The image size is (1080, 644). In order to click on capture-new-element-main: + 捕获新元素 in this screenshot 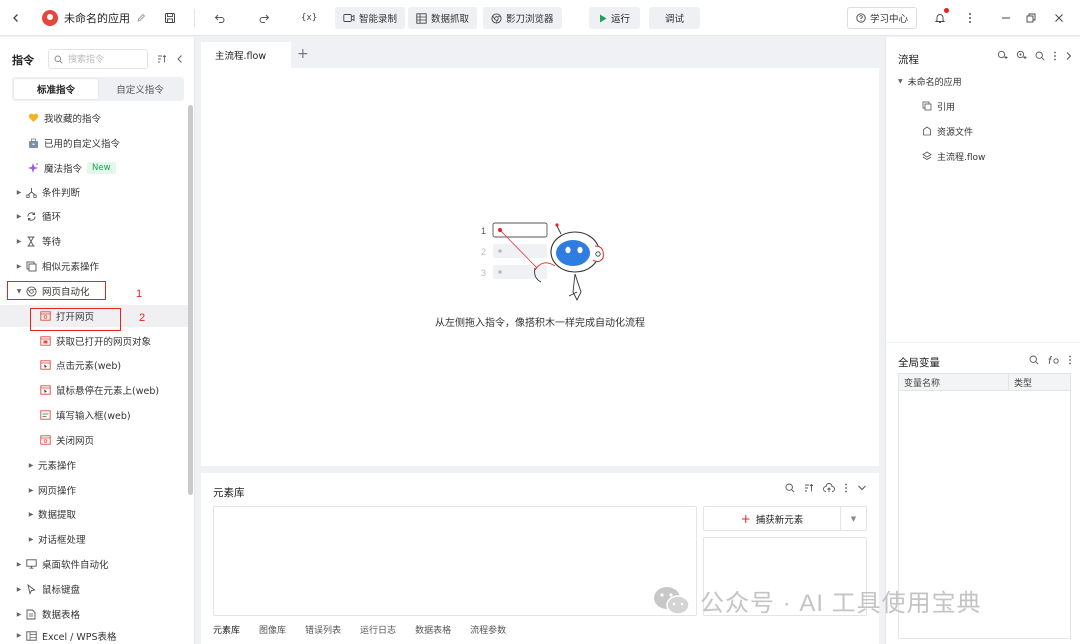, I will do `click(772, 519)`.